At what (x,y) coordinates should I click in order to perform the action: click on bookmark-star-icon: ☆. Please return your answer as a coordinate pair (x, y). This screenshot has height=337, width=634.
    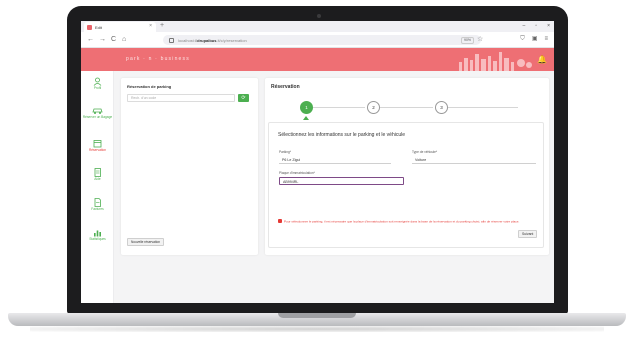
    Looking at the image, I should click on (480, 39).